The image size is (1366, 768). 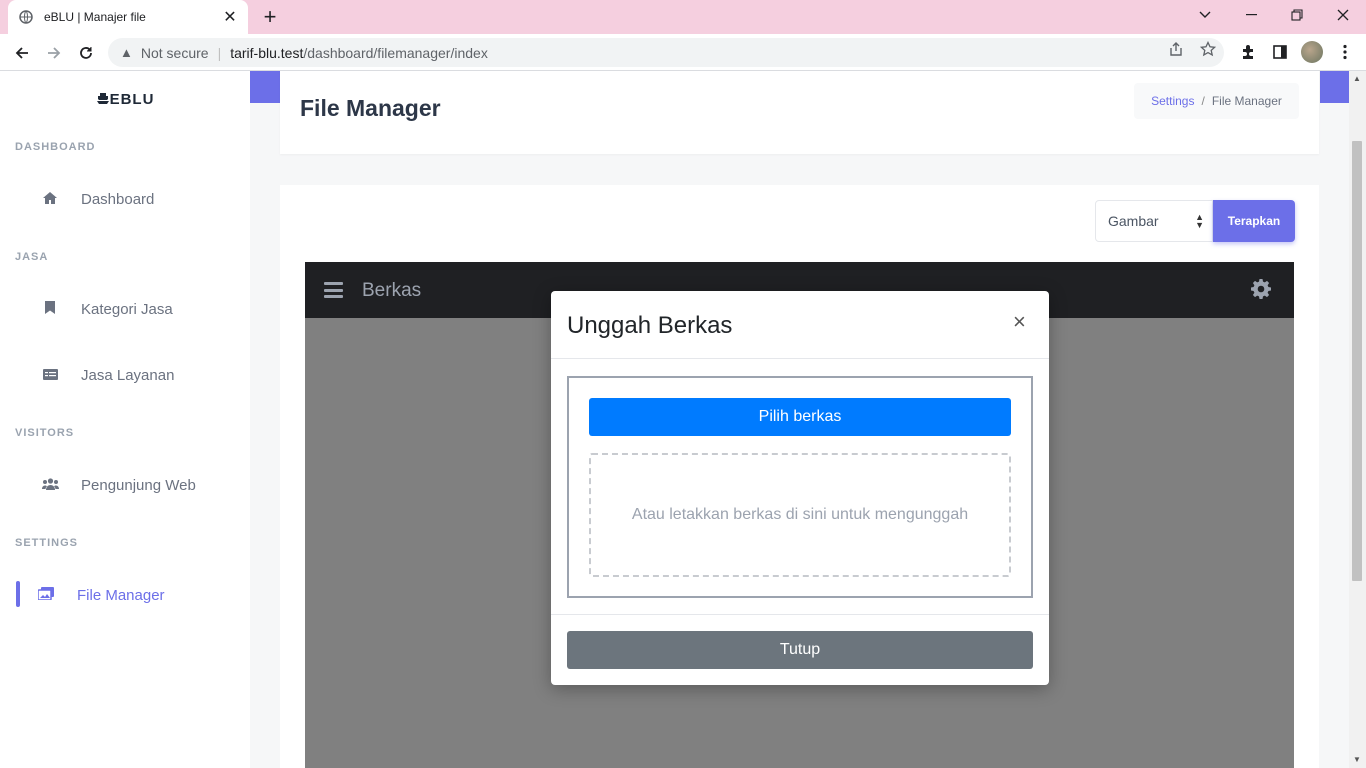 What do you see at coordinates (46, 595) in the screenshot?
I see `images-icon` at bounding box center [46, 595].